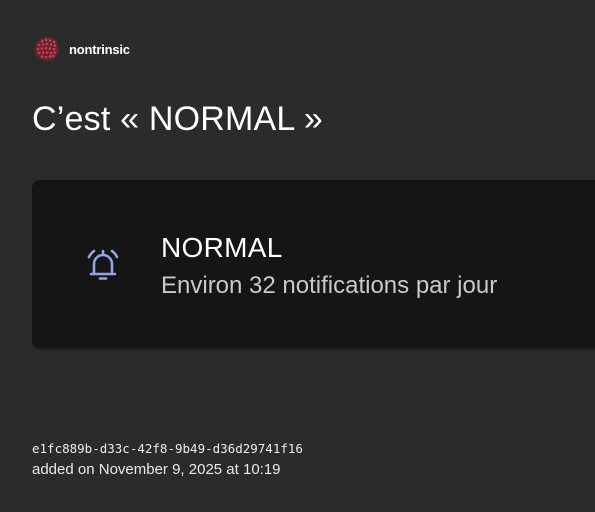 This screenshot has height=512, width=595. Describe the element at coordinates (47, 49) in the screenshot. I see `brand-logo-icon` at that location.